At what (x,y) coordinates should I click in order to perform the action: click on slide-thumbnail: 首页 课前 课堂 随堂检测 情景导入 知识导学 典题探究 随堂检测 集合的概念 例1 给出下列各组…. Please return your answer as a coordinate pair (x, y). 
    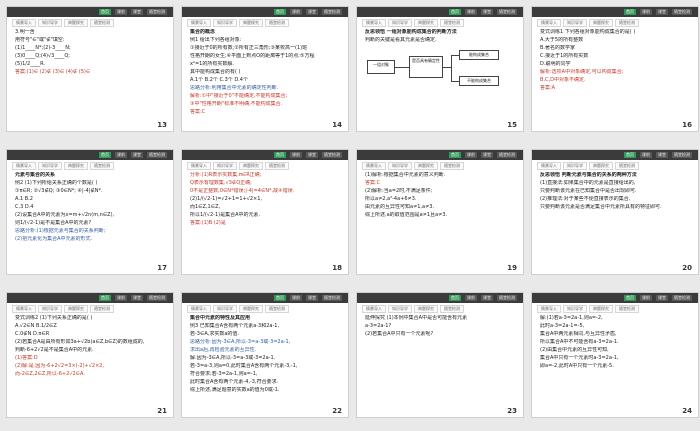
    Looking at the image, I should click on (265, 69).